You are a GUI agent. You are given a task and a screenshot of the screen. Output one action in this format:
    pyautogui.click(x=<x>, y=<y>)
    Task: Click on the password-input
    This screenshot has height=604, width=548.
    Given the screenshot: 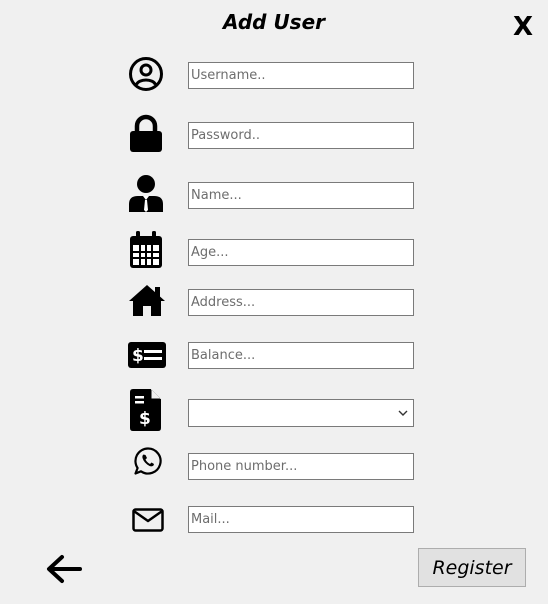 What is the action you would take?
    pyautogui.click(x=301, y=135)
    